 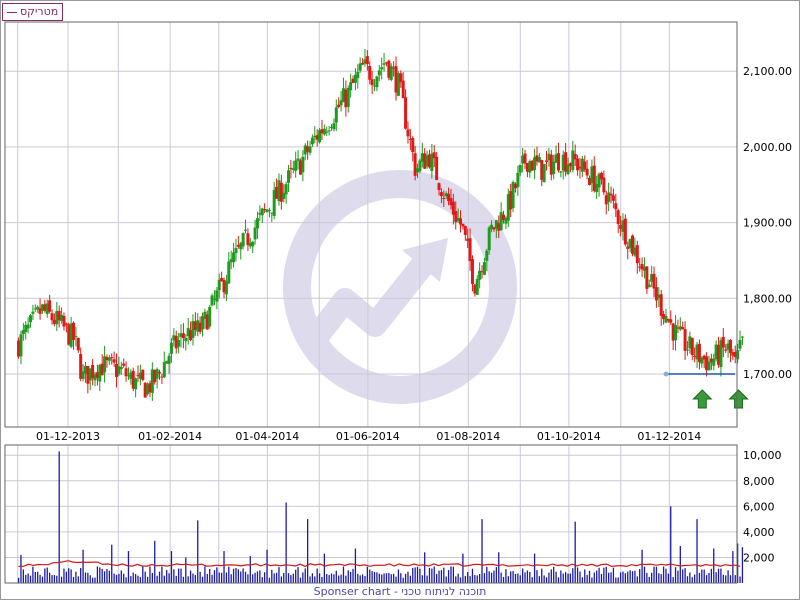 I want to click on price-tick-label: 2,100.00, so click(x=767, y=71).